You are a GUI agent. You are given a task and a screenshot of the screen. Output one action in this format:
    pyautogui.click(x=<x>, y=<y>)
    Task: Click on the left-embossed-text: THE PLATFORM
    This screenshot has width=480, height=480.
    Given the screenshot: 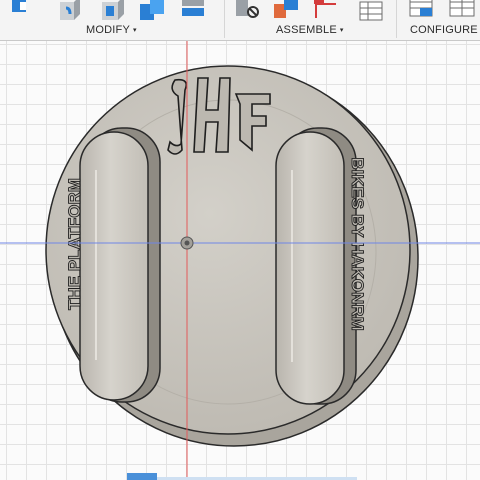 What is the action you would take?
    pyautogui.click(x=74, y=244)
    